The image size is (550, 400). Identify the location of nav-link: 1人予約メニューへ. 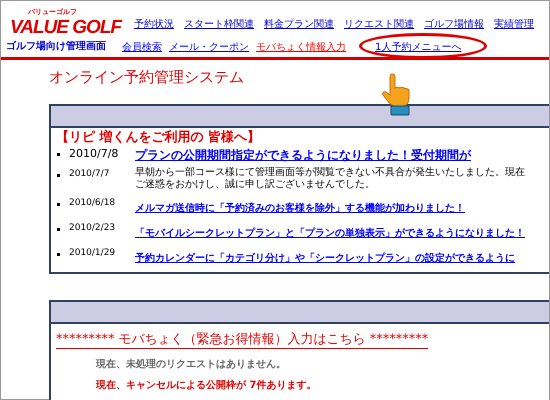
(418, 47).